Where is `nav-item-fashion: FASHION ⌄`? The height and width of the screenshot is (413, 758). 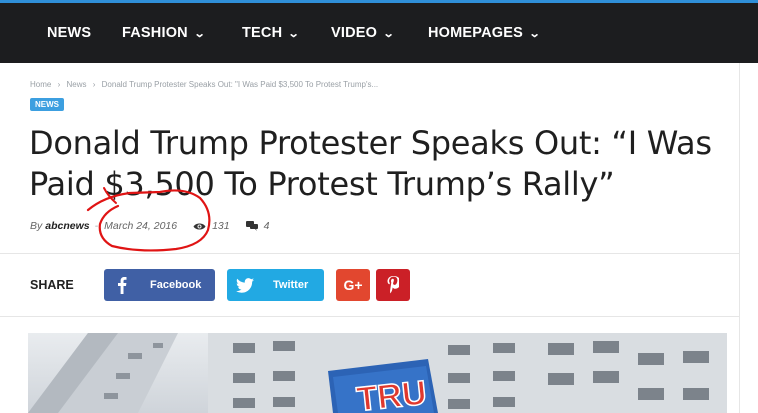 nav-item-fashion: FASHION ⌄ is located at coordinates (164, 33).